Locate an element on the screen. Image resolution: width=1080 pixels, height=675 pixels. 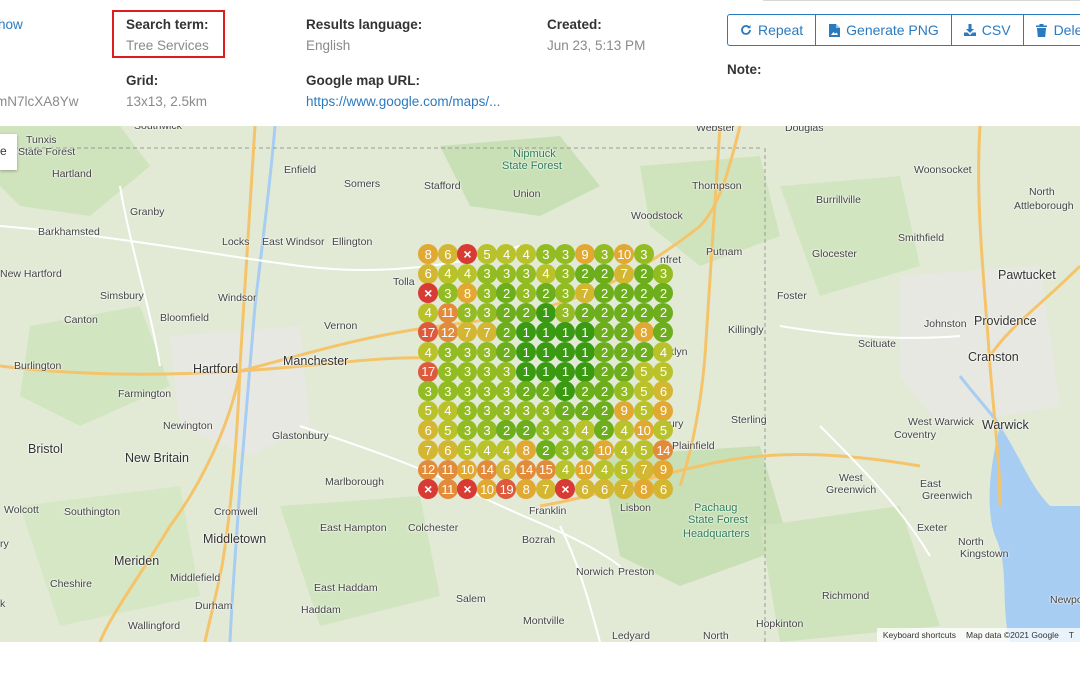
rank-pin: 15 is located at coordinates (545, 469).